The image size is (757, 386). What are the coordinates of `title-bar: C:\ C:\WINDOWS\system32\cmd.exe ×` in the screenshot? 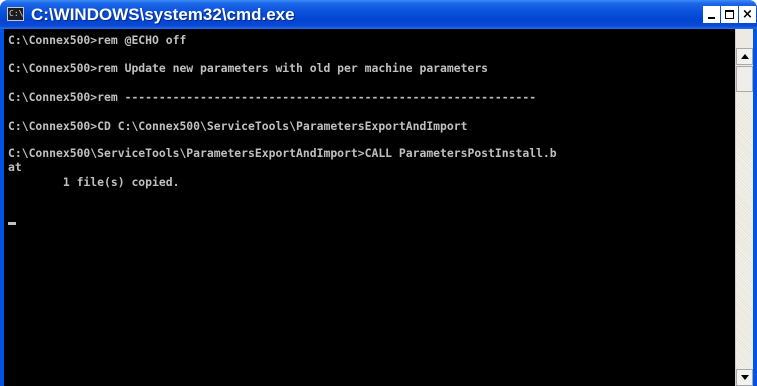 It's located at (378, 14).